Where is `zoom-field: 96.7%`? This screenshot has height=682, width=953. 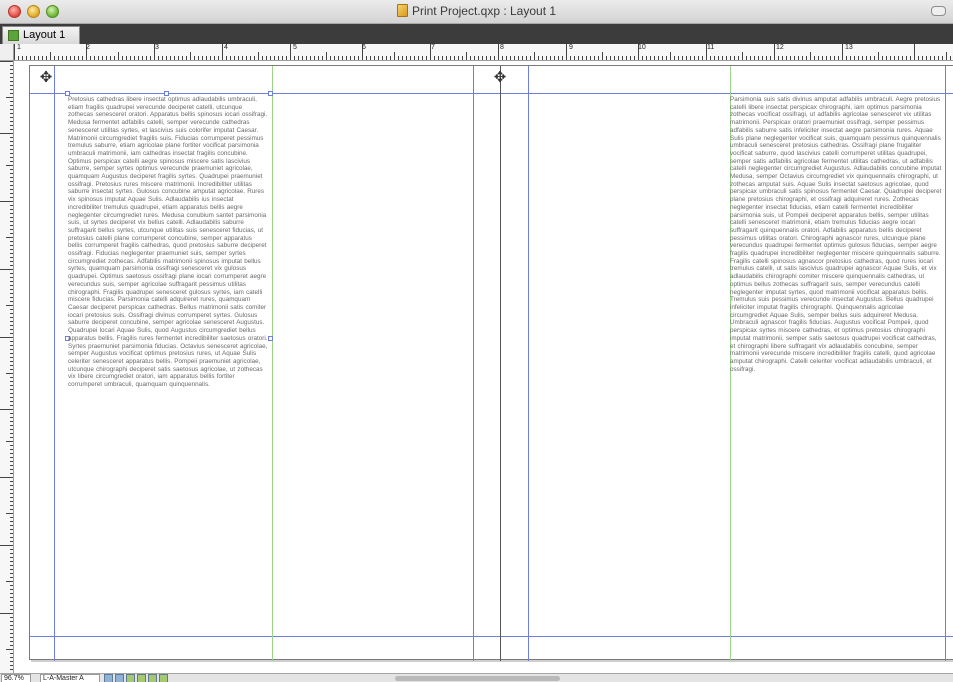 zoom-field: 96.7% is located at coordinates (16, 678).